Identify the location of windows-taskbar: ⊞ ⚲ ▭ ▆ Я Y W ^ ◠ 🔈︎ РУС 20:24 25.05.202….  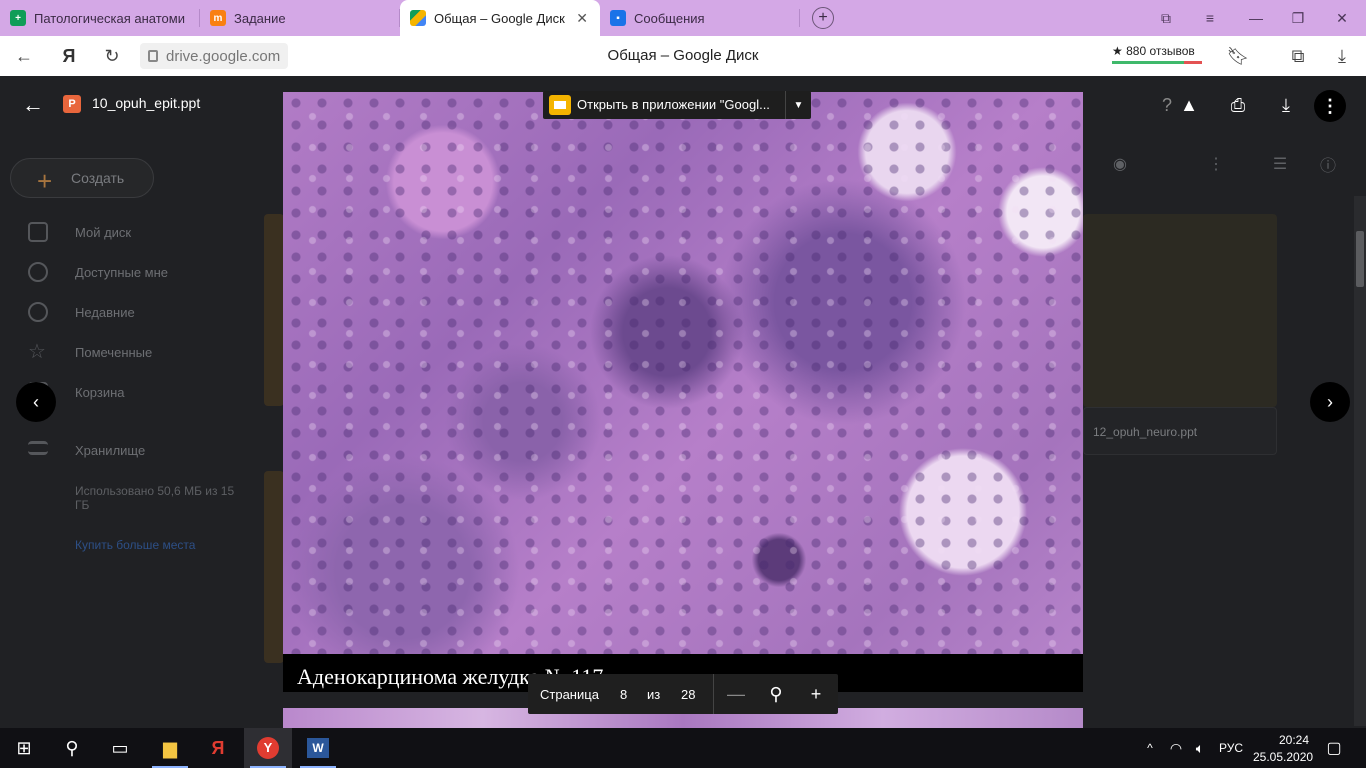
(683, 748).